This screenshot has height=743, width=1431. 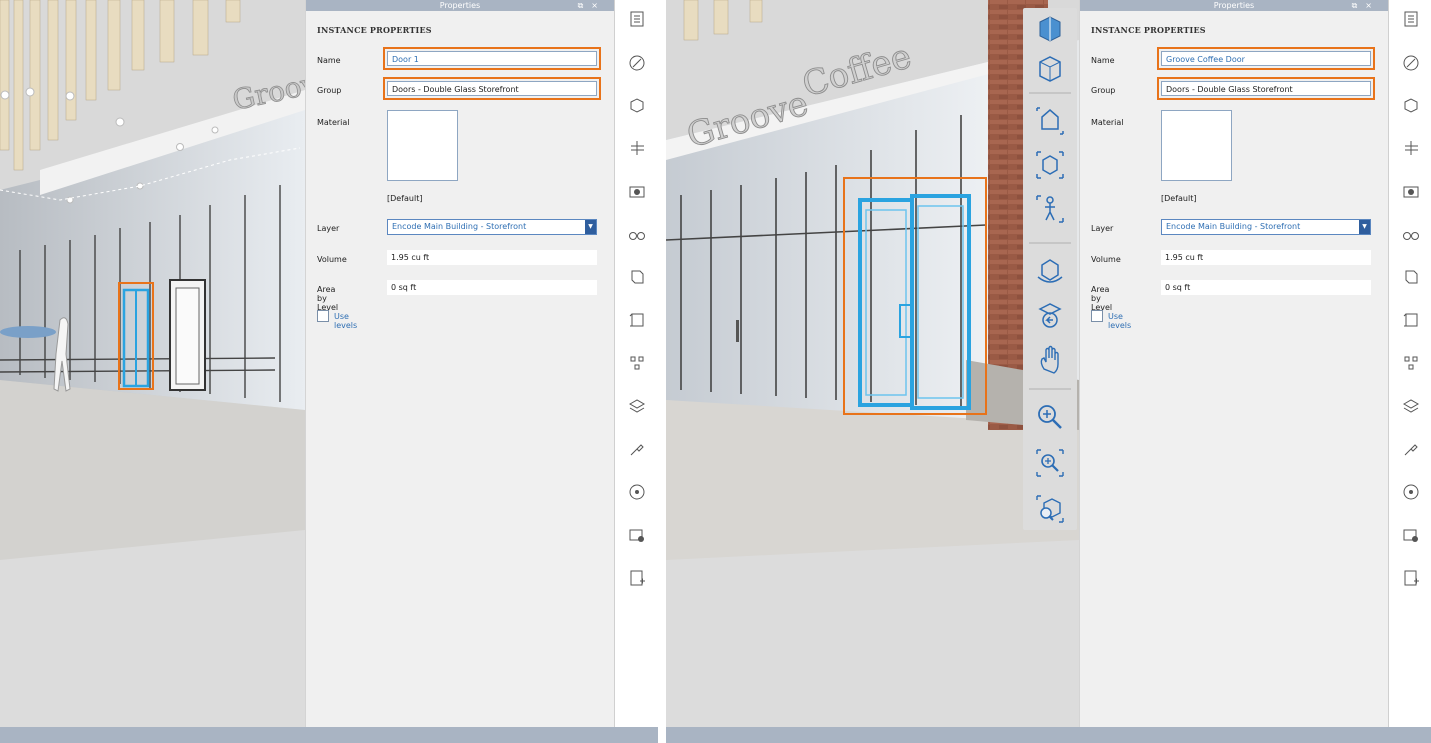 What do you see at coordinates (1050, 315) in the screenshot?
I see `look-icon` at bounding box center [1050, 315].